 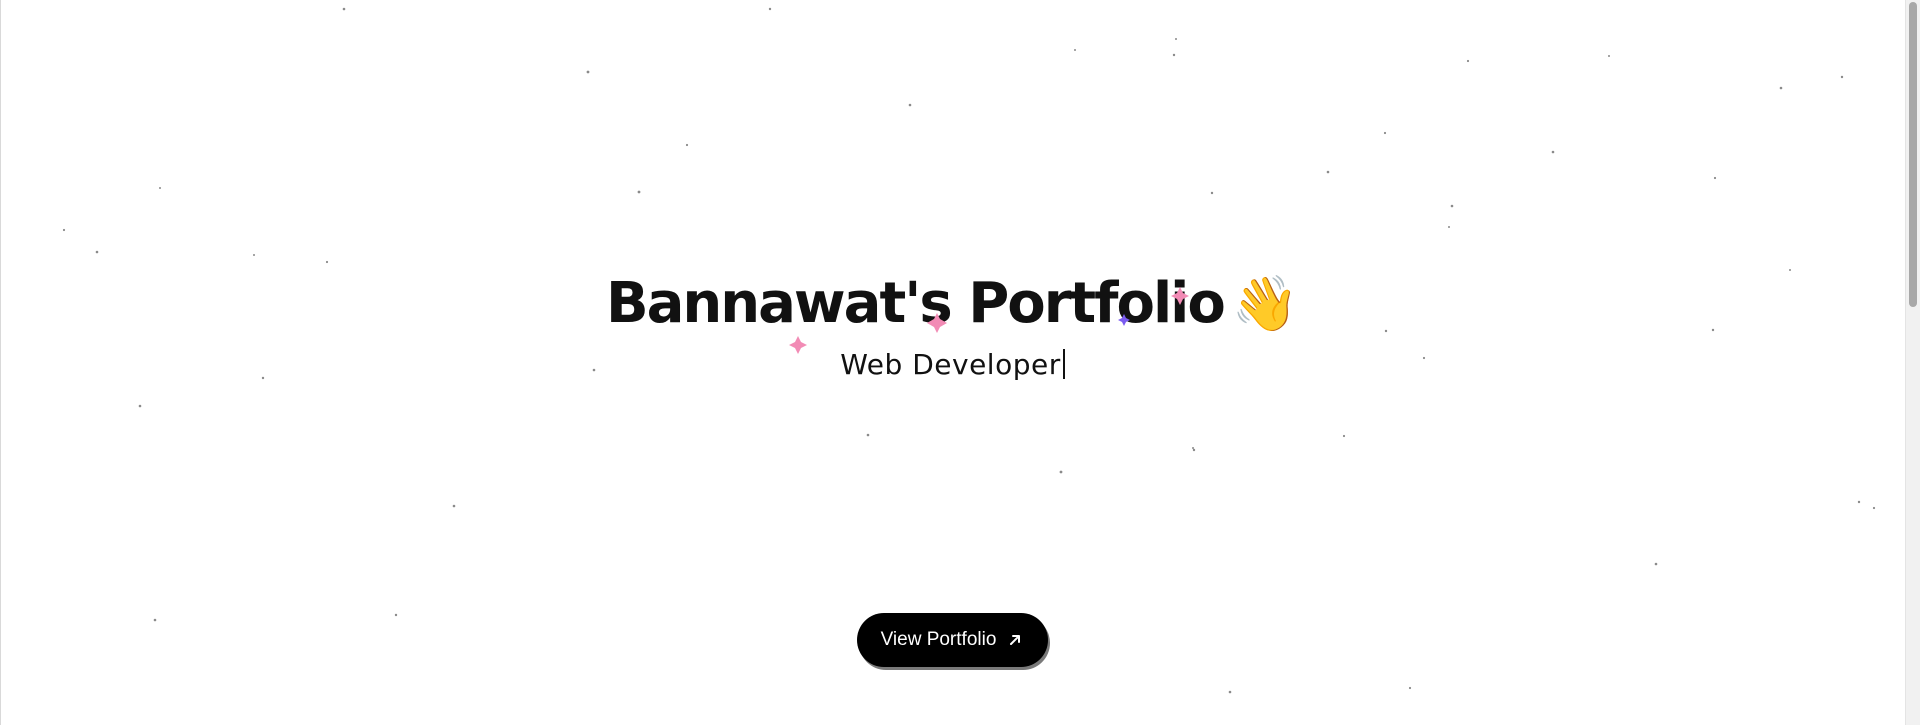 What do you see at coordinates (1265, 303) in the screenshot?
I see `waving-hand-icon: 👋` at bounding box center [1265, 303].